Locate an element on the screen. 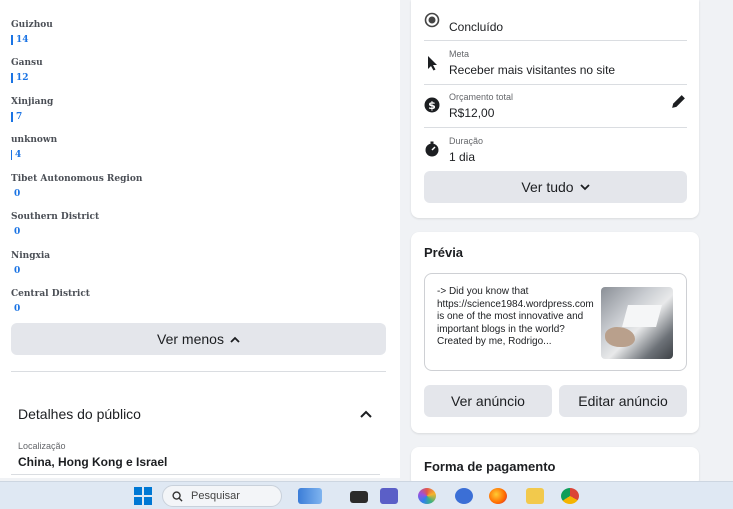 The height and width of the screenshot is (509, 733). budget-label: Orçamento total is located at coordinates (481, 97).